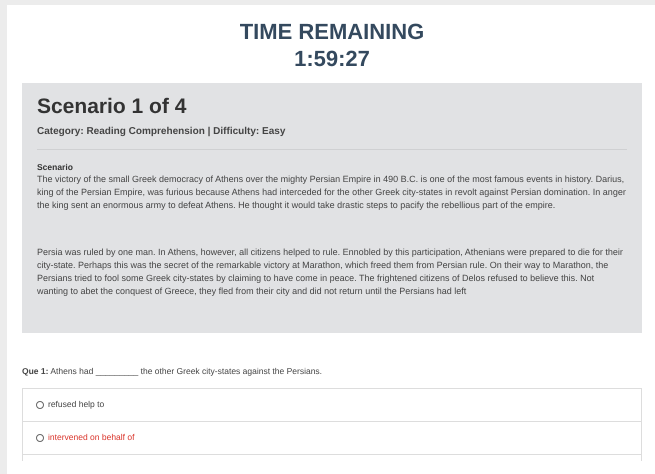  What do you see at coordinates (161, 132) in the screenshot?
I see `scenario-category: Category: Reading Comprehension | Difficulty: Easy` at bounding box center [161, 132].